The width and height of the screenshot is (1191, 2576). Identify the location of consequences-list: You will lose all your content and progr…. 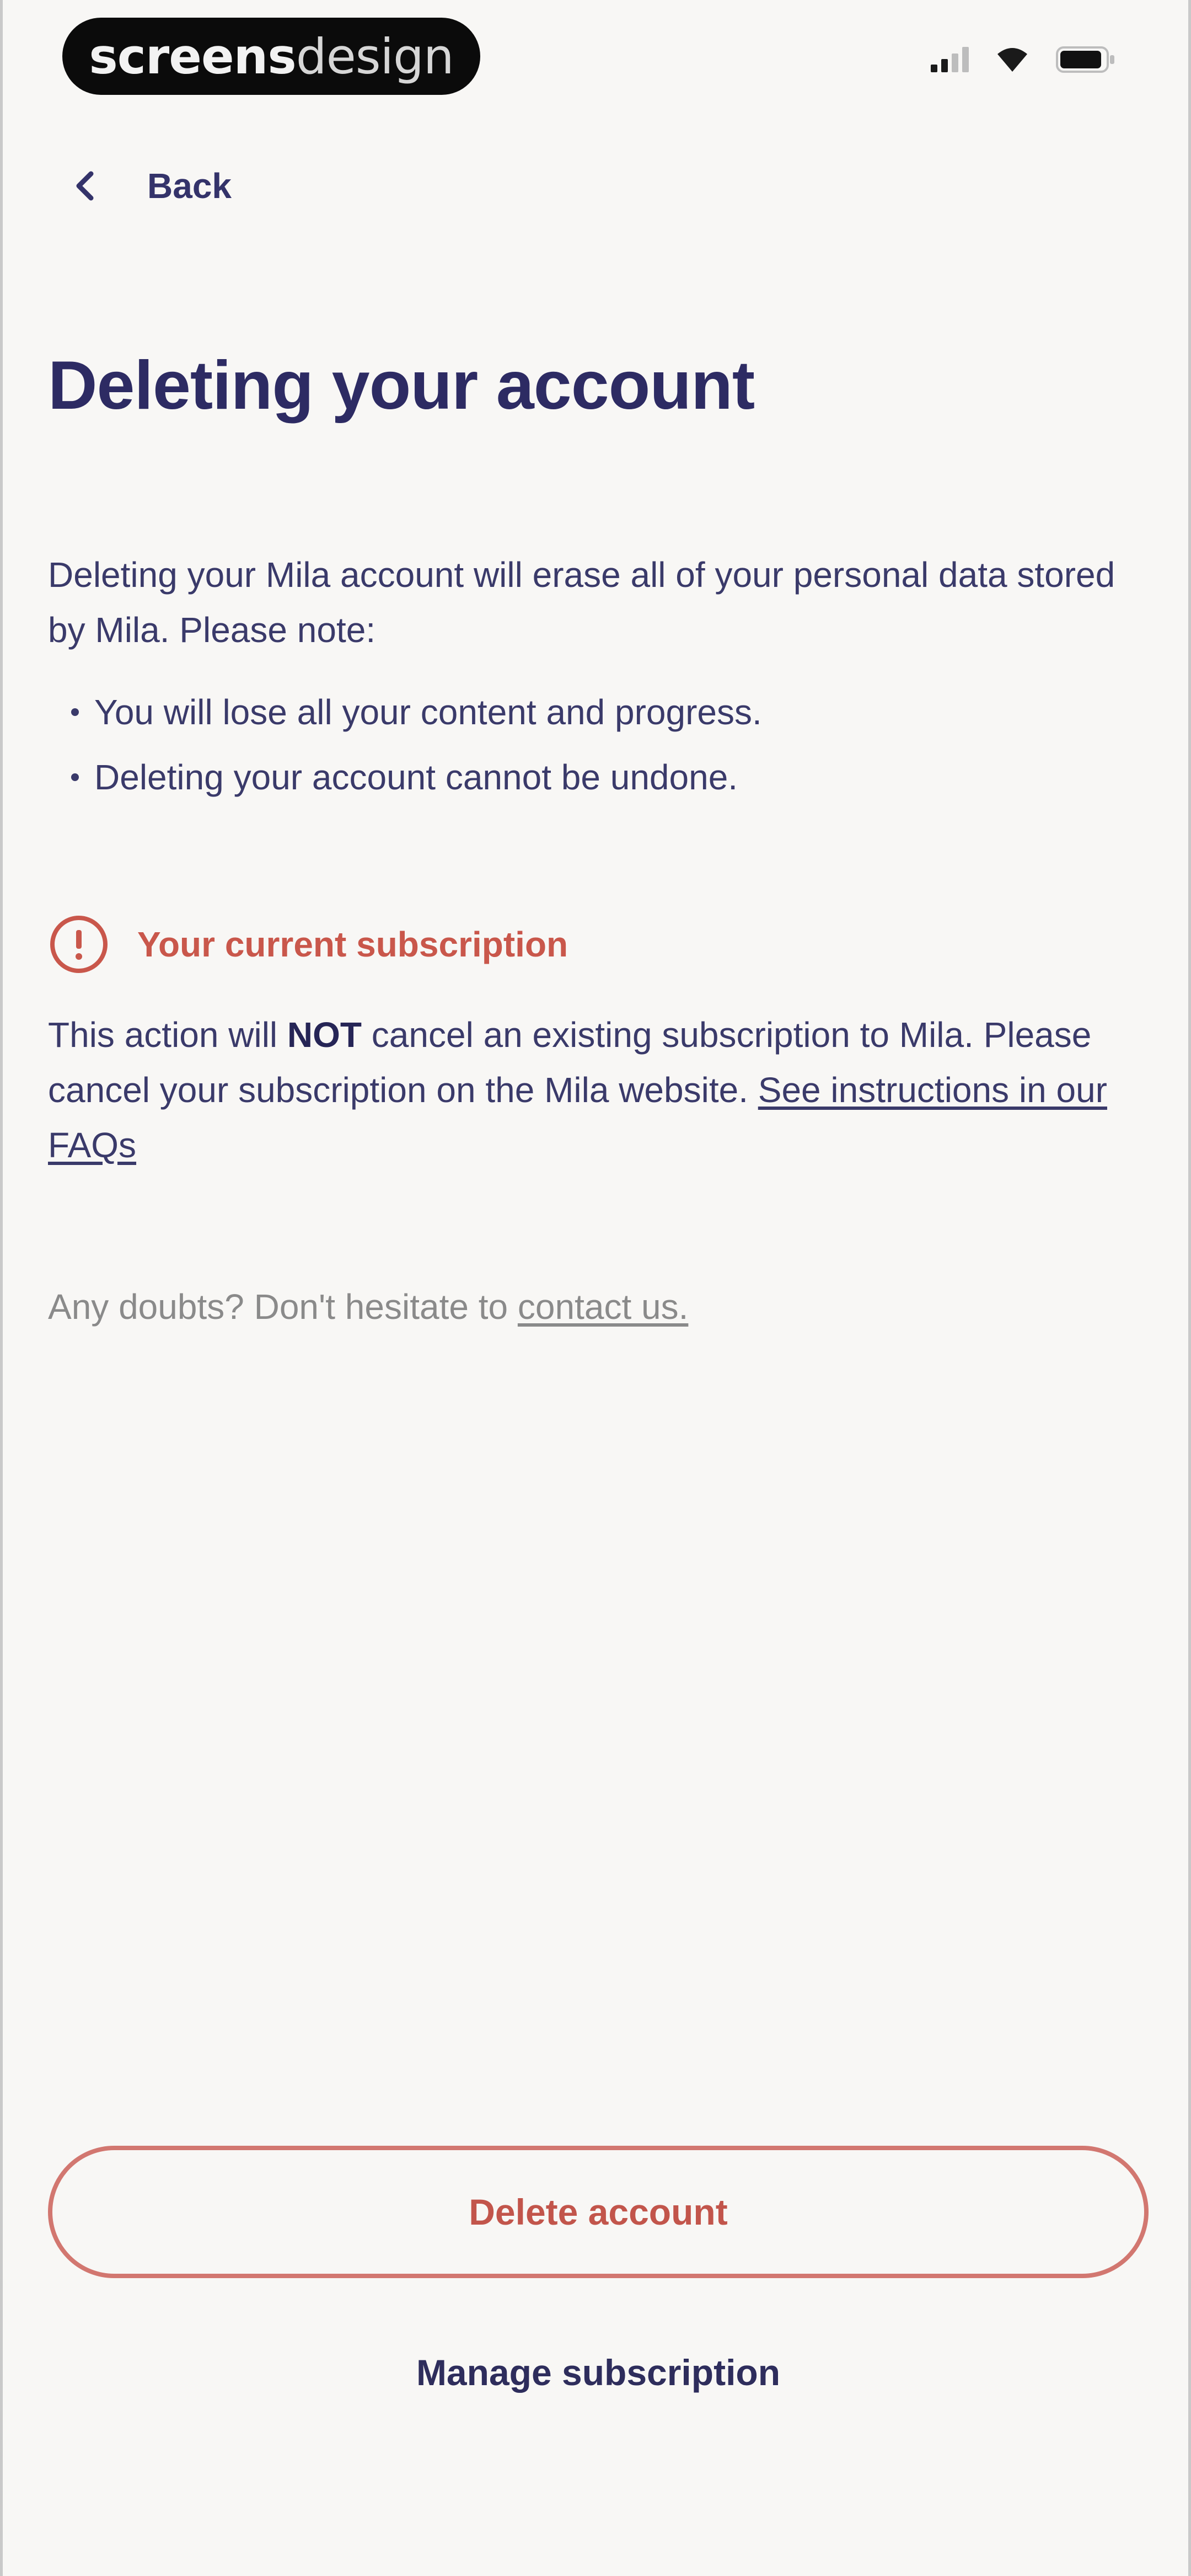
(416, 745).